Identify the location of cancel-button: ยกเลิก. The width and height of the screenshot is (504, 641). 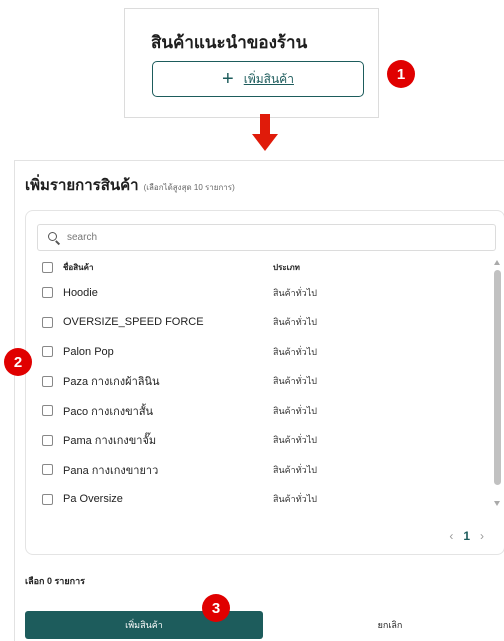
(390, 625).